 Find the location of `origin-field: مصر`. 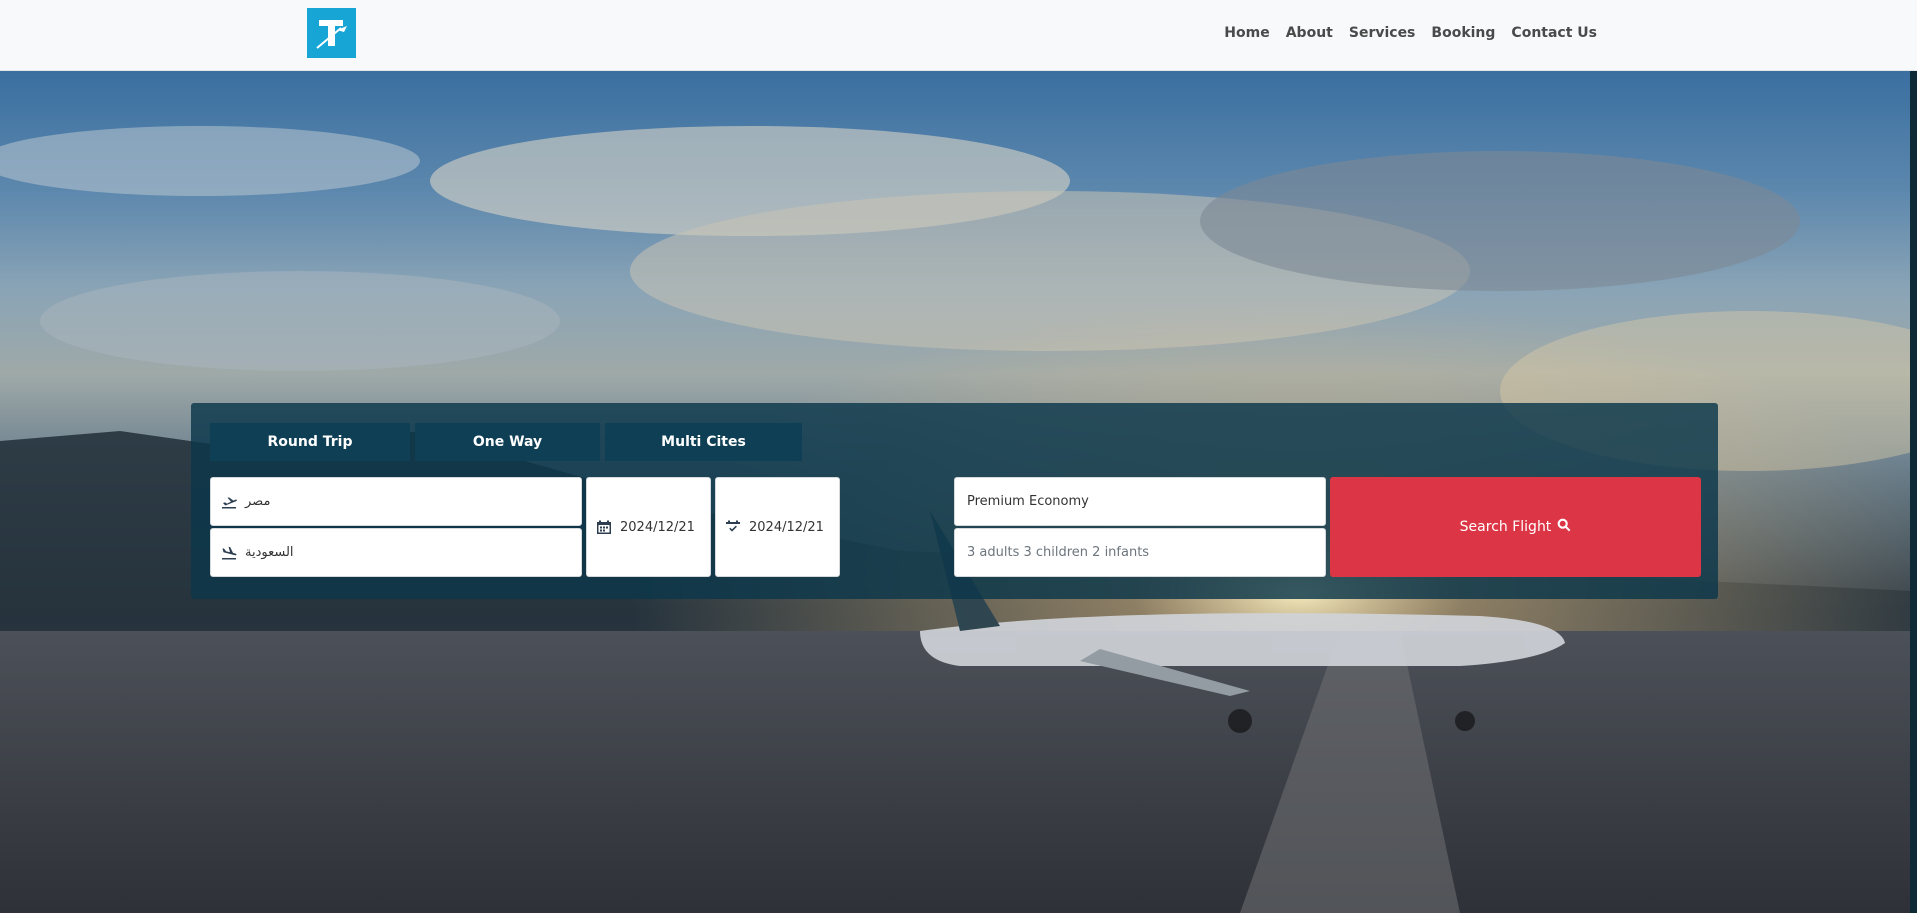

origin-field: مصر is located at coordinates (396, 501).